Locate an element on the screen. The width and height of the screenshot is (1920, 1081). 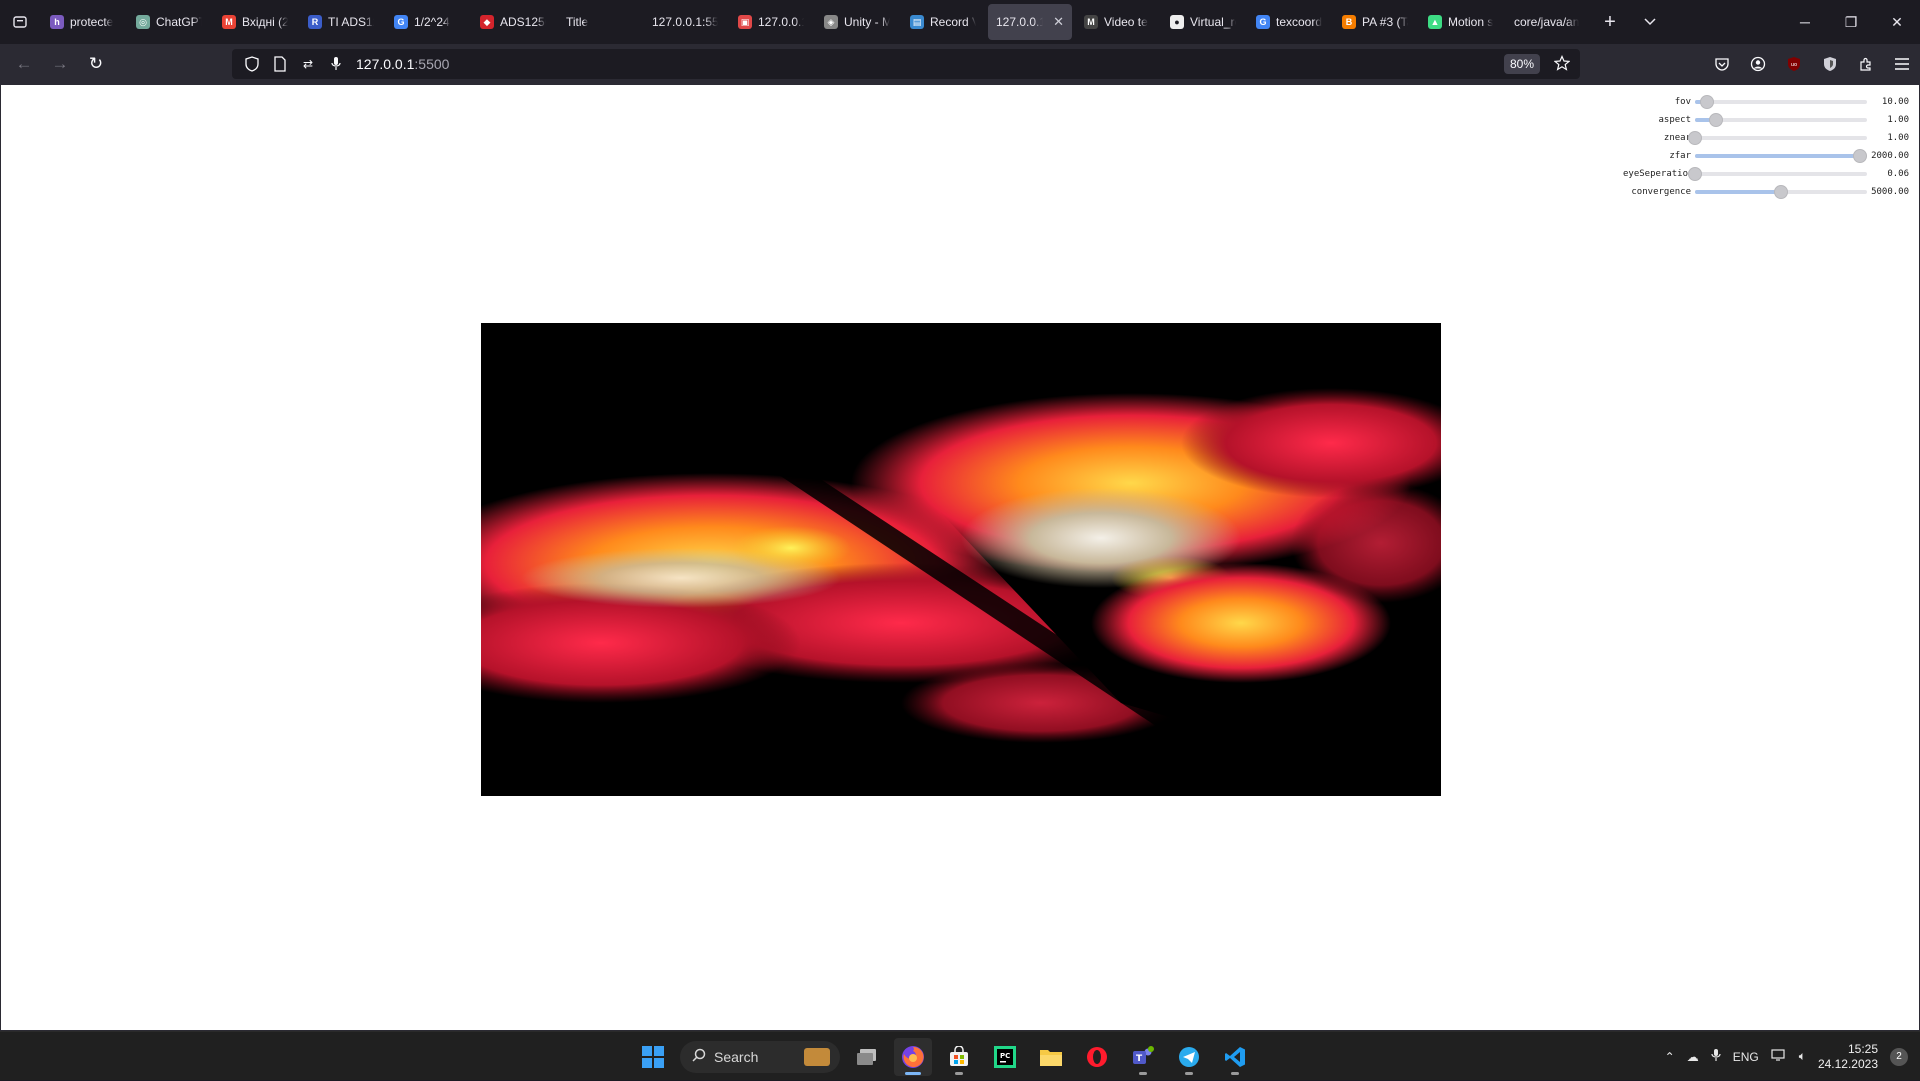
browser-tab: ▤ Record V is located at coordinates (943, 22).